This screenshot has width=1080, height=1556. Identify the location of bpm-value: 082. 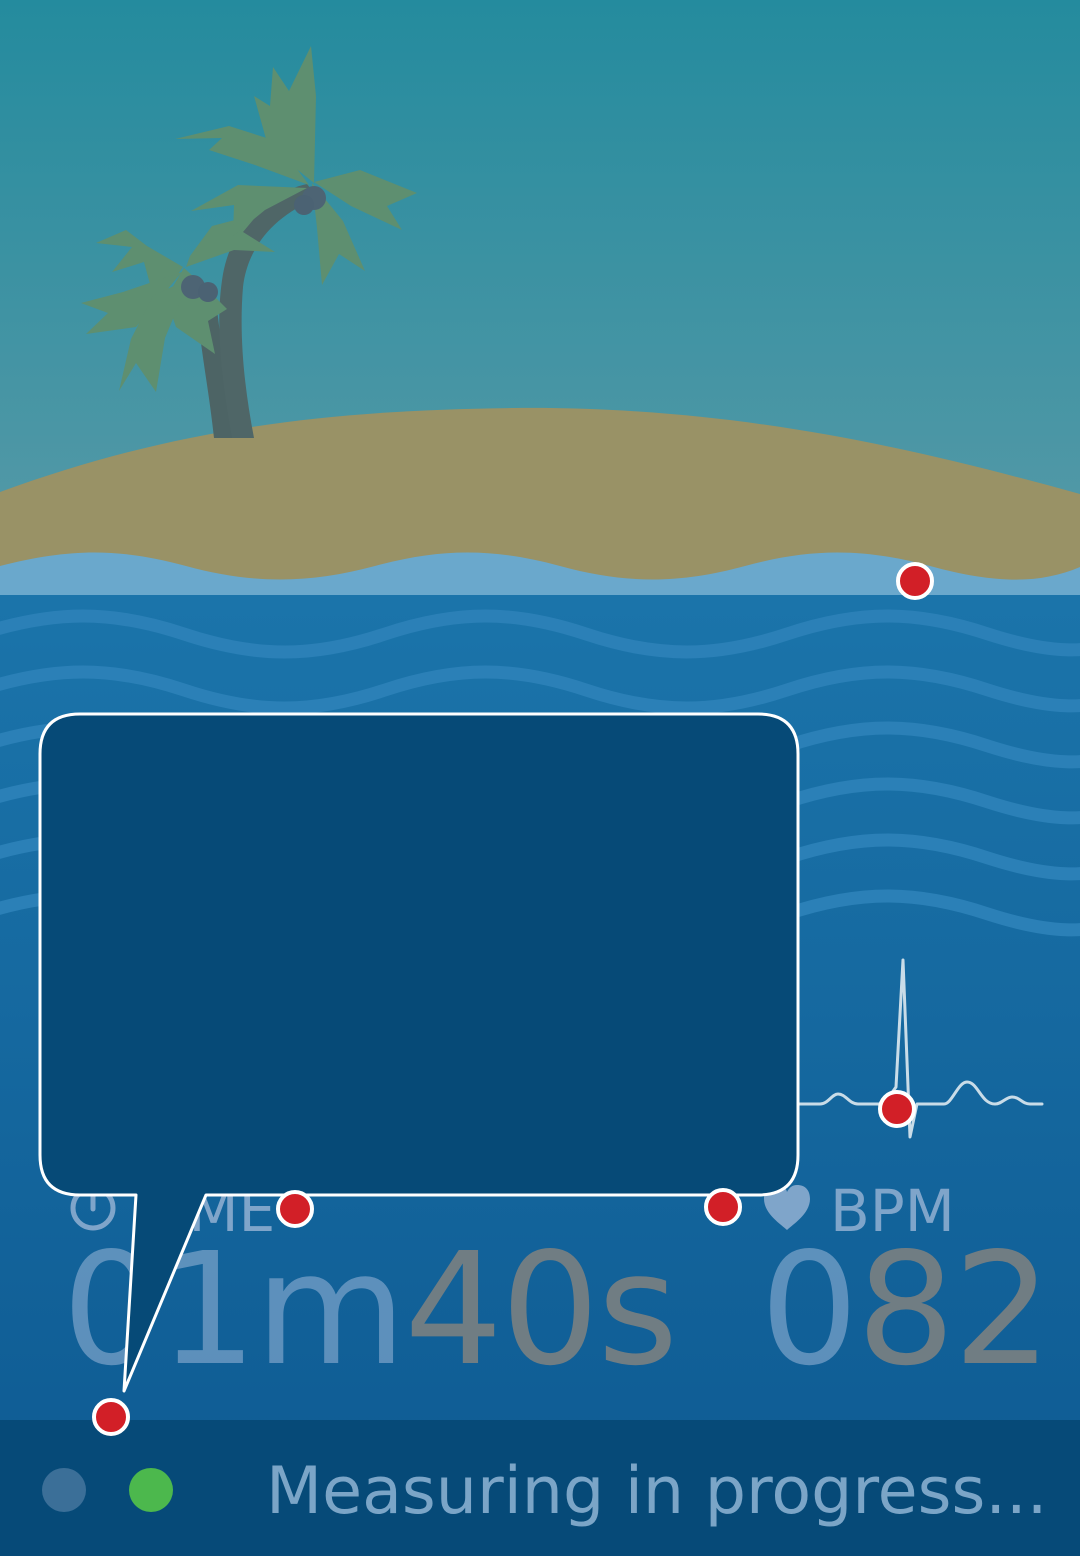
(910, 1309).